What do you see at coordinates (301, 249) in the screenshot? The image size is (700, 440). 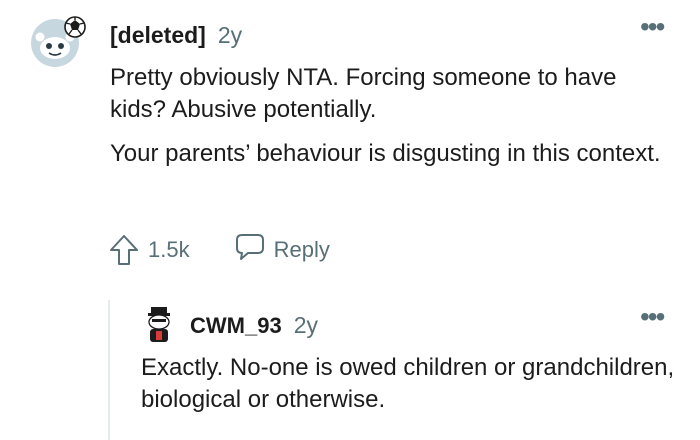 I see `reply-label: Reply` at bounding box center [301, 249].